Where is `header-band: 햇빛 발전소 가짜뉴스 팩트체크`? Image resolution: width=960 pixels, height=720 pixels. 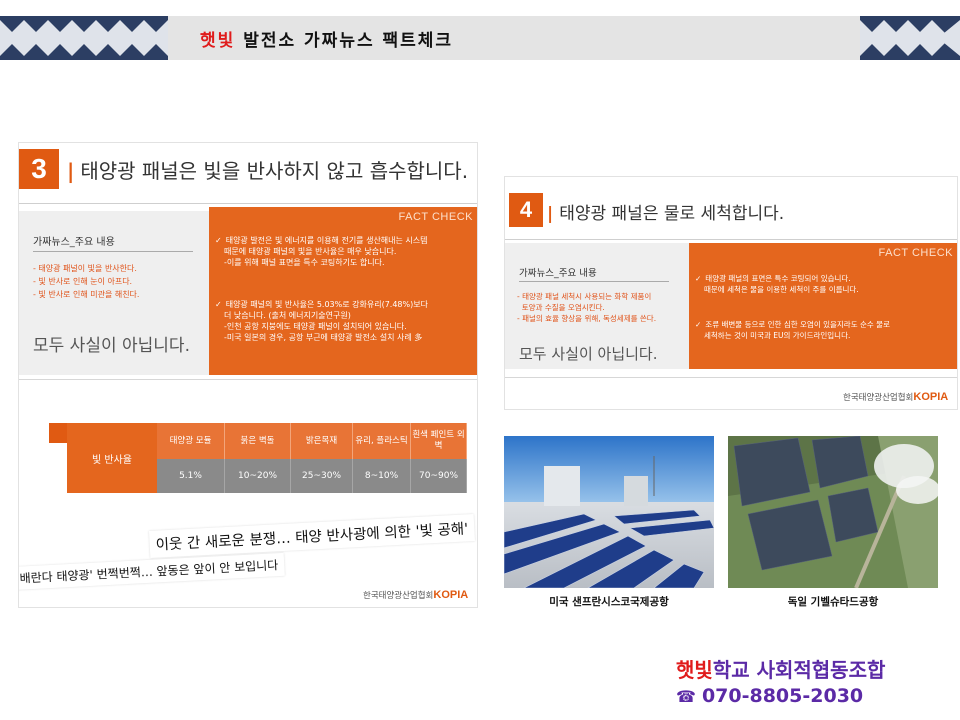
header-band: 햇빛 발전소 가짜뉴스 팩트체크 is located at coordinates (480, 38).